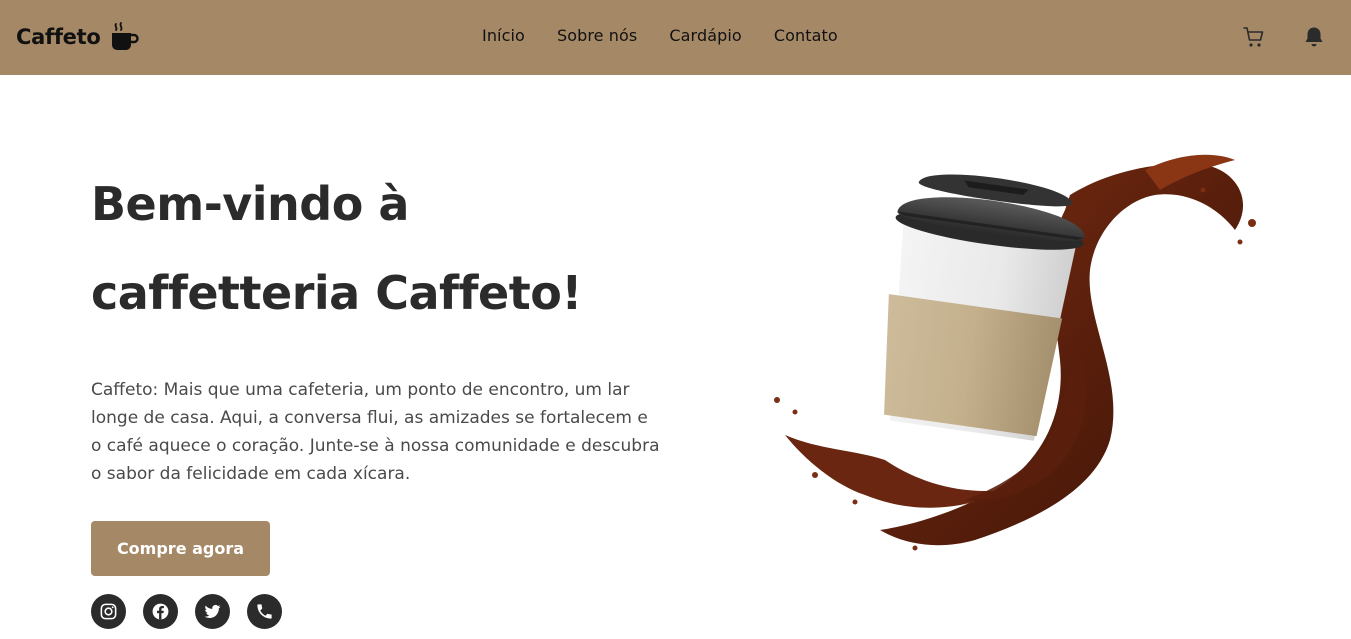 The image size is (1351, 639). What do you see at coordinates (503, 35) in the screenshot?
I see `nav-link-inicio: Início` at bounding box center [503, 35].